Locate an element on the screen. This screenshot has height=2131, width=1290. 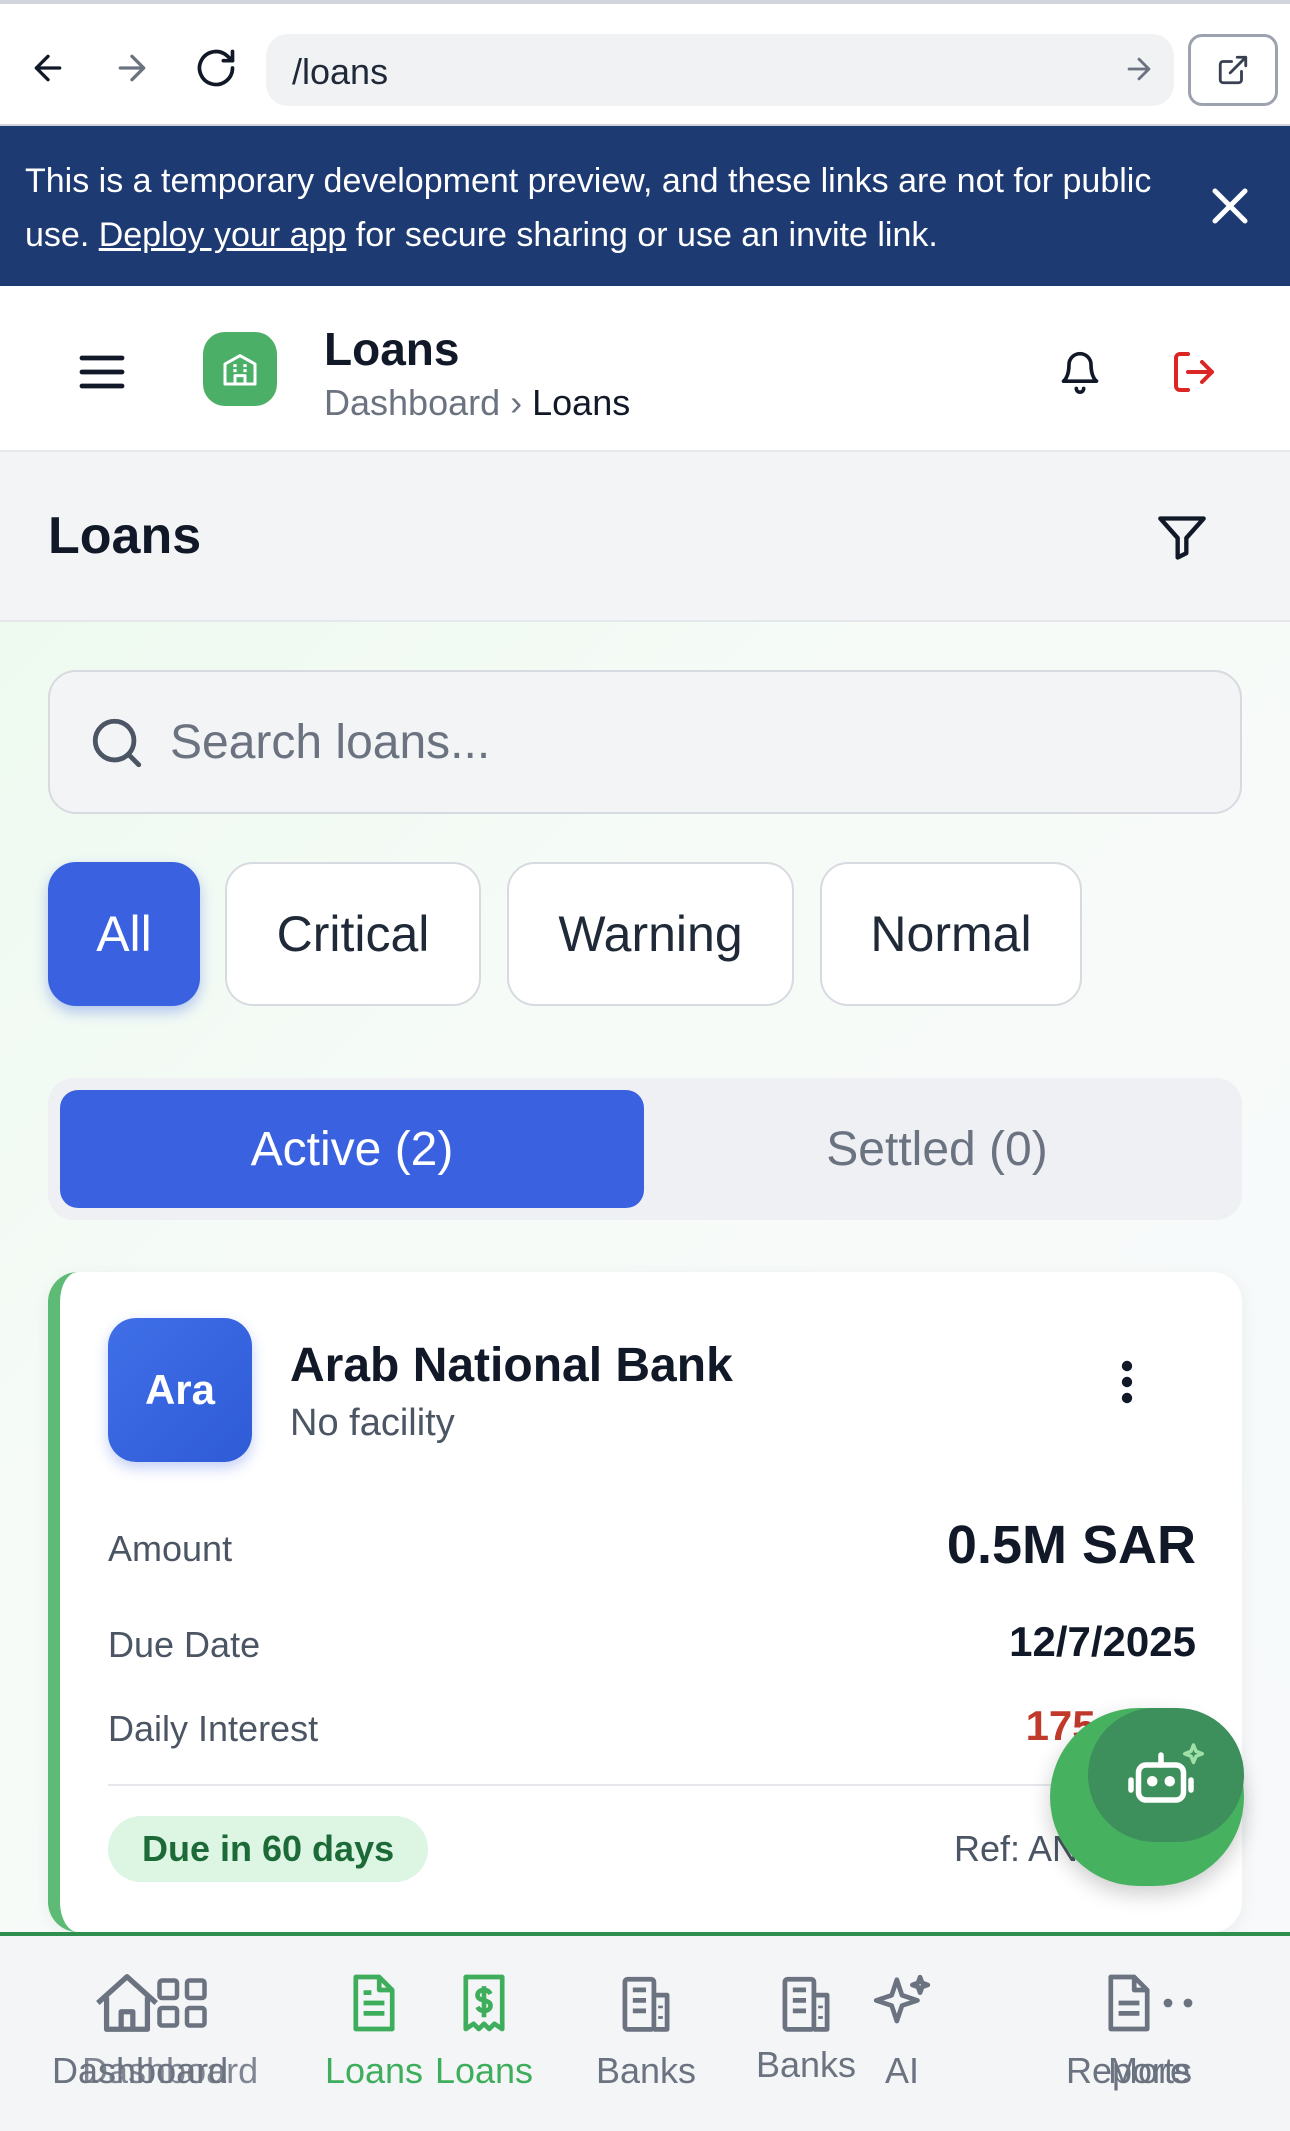
more-options-icon is located at coordinates (1127, 1382).